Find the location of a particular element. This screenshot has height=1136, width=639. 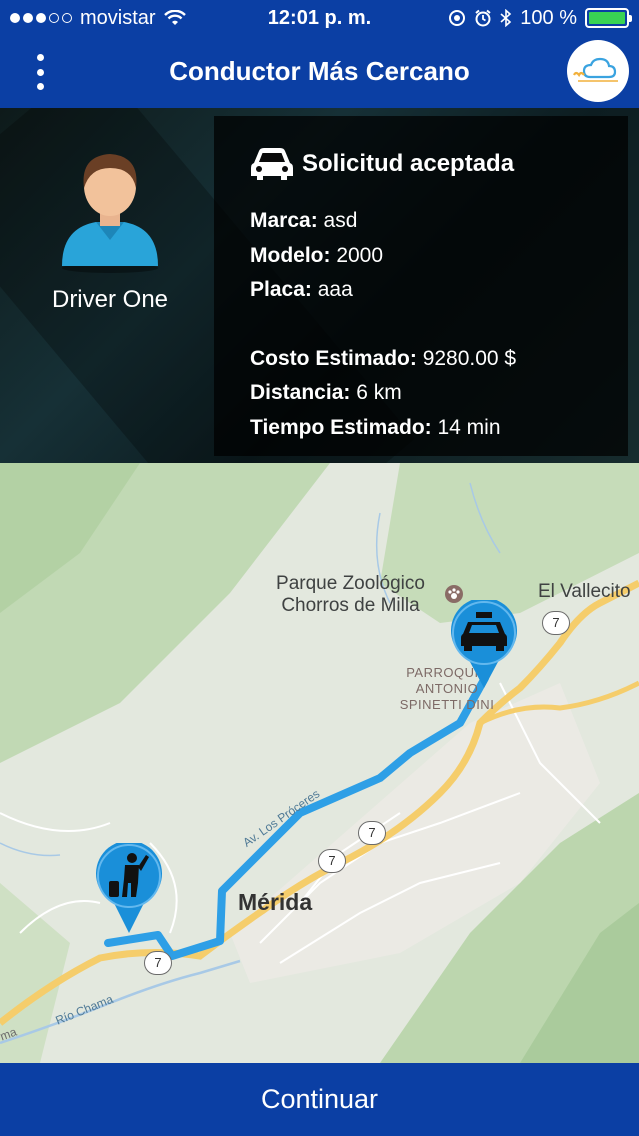

battery-level is located at coordinates (607, 18).